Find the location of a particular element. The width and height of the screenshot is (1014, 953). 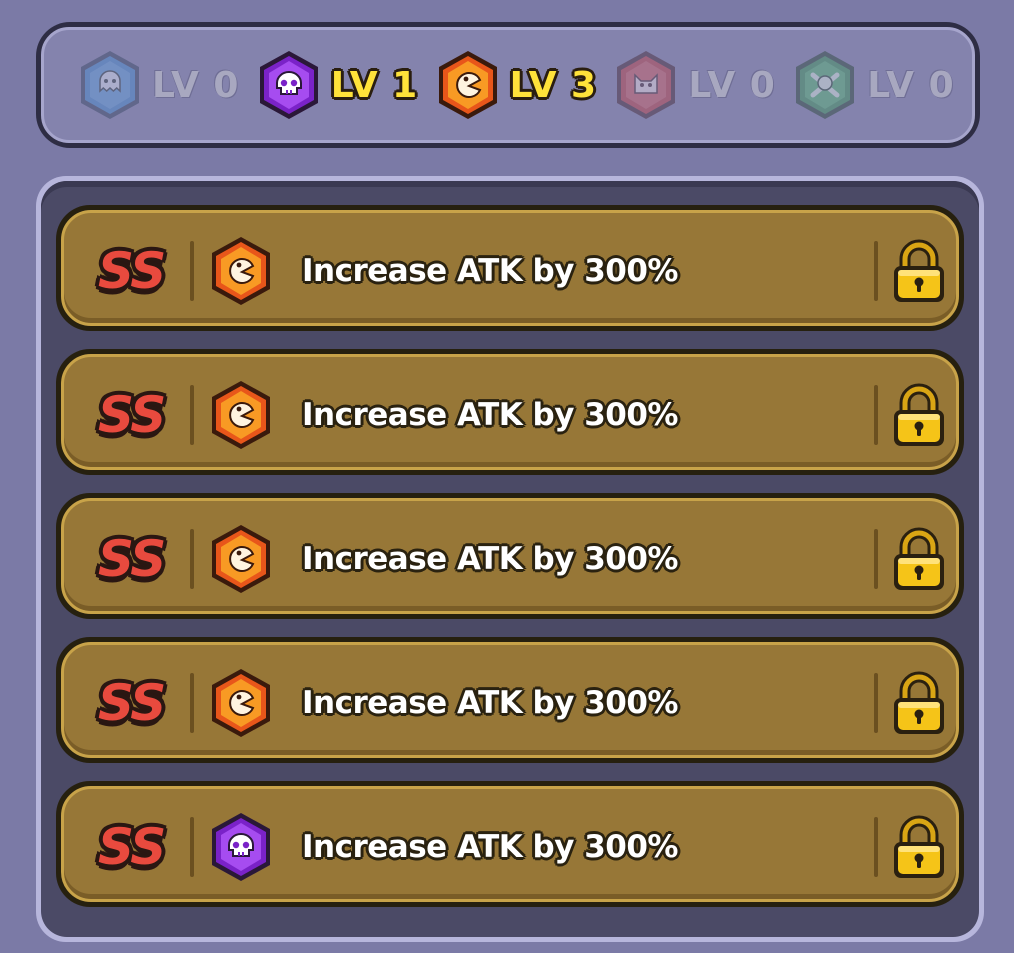

level-item-cat: LV 0 is located at coordinates (703, 85).